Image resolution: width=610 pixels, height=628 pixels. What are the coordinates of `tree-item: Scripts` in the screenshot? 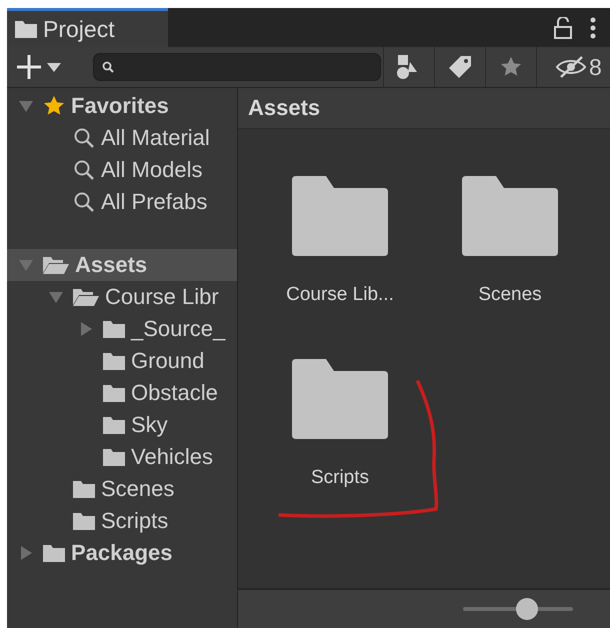 It's located at (122, 521).